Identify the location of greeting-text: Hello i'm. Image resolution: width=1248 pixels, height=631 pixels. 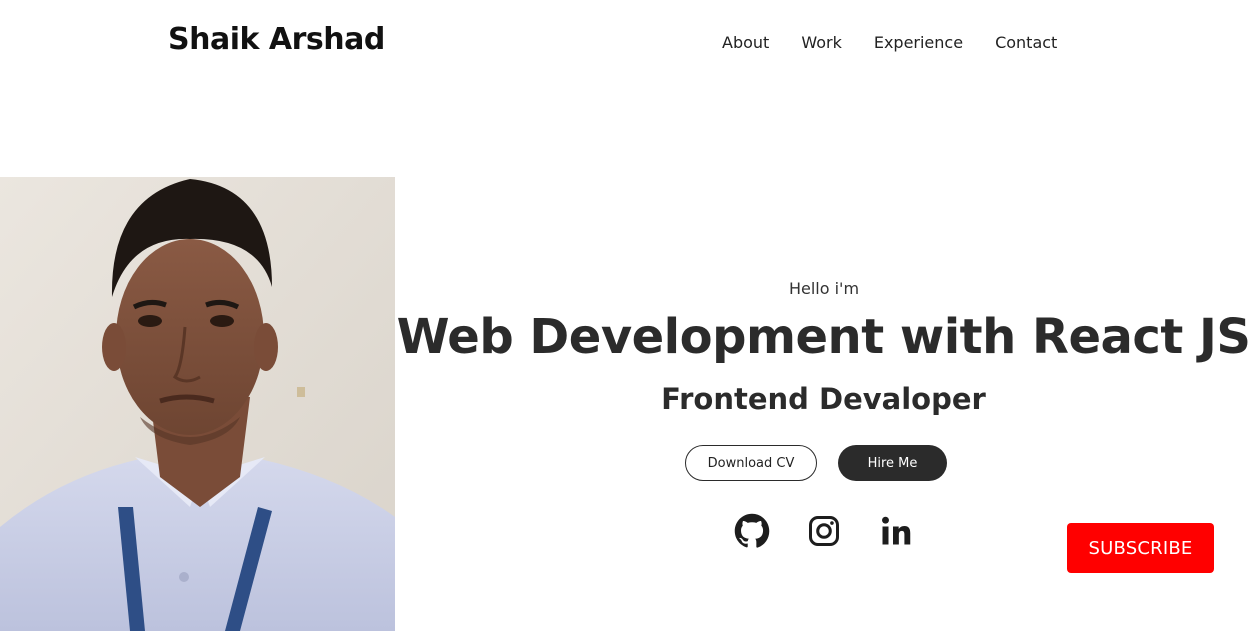
(824, 288).